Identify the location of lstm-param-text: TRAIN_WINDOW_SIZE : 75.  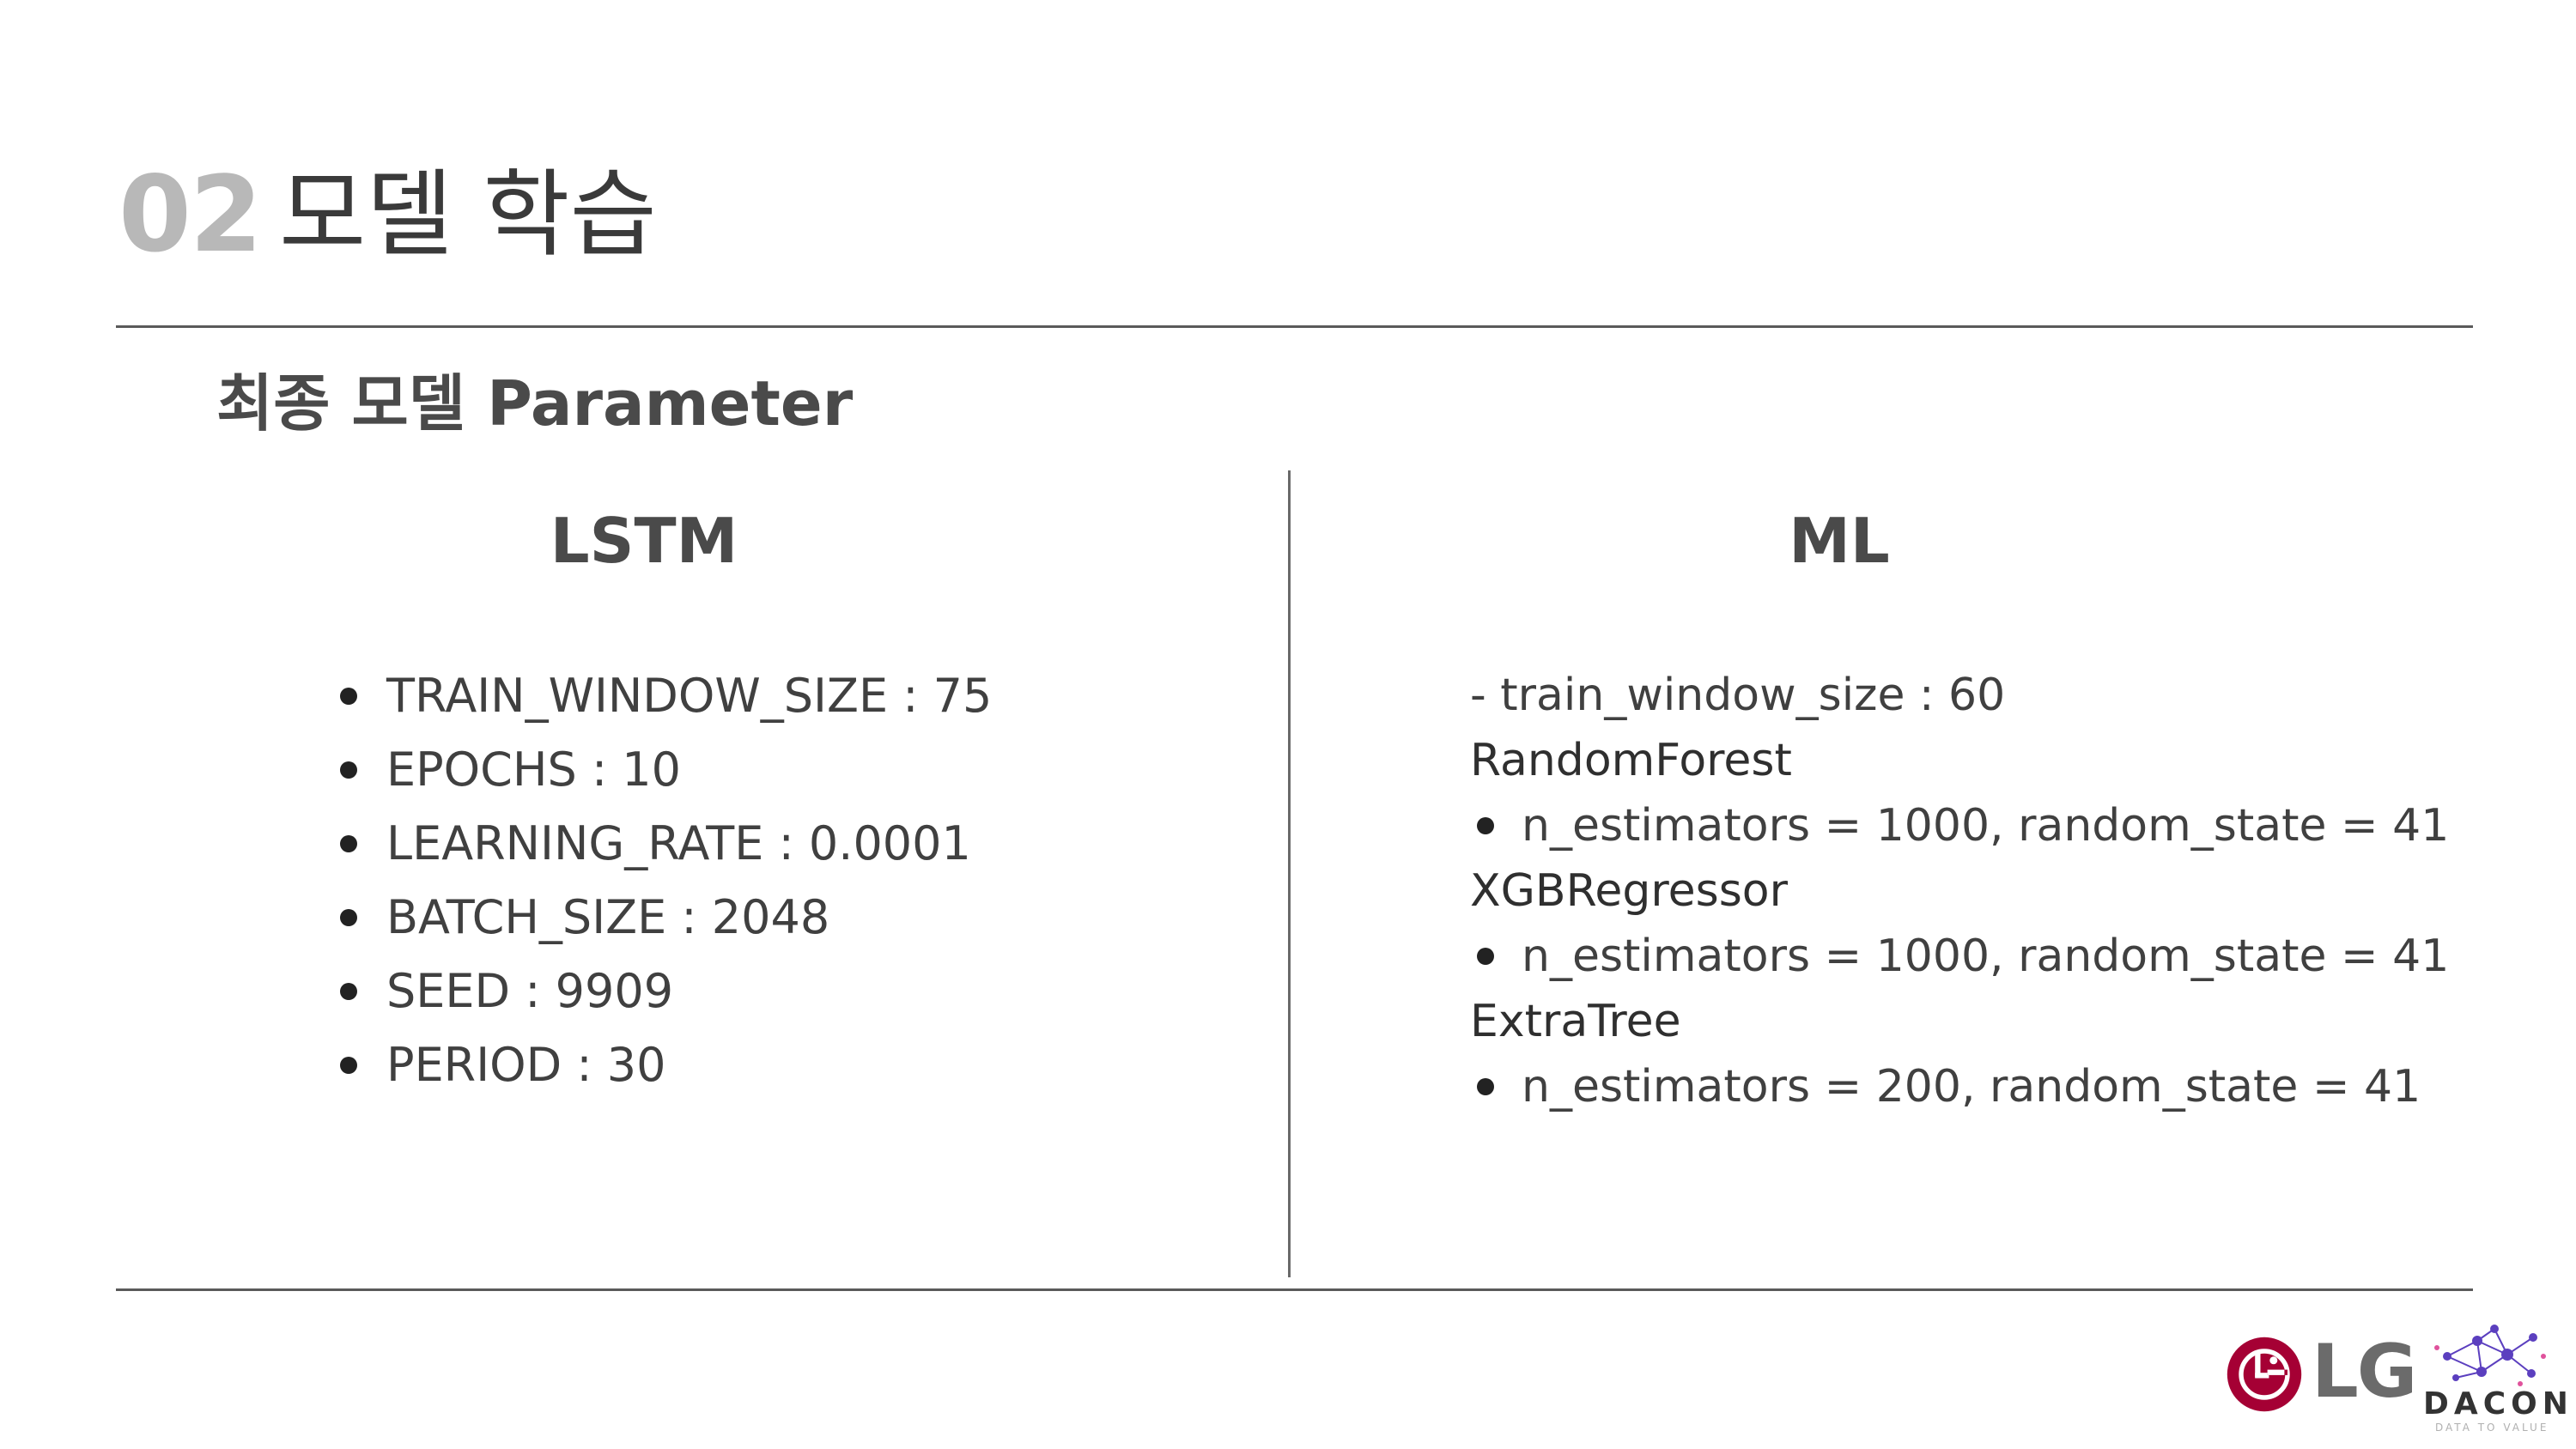
(689, 696).